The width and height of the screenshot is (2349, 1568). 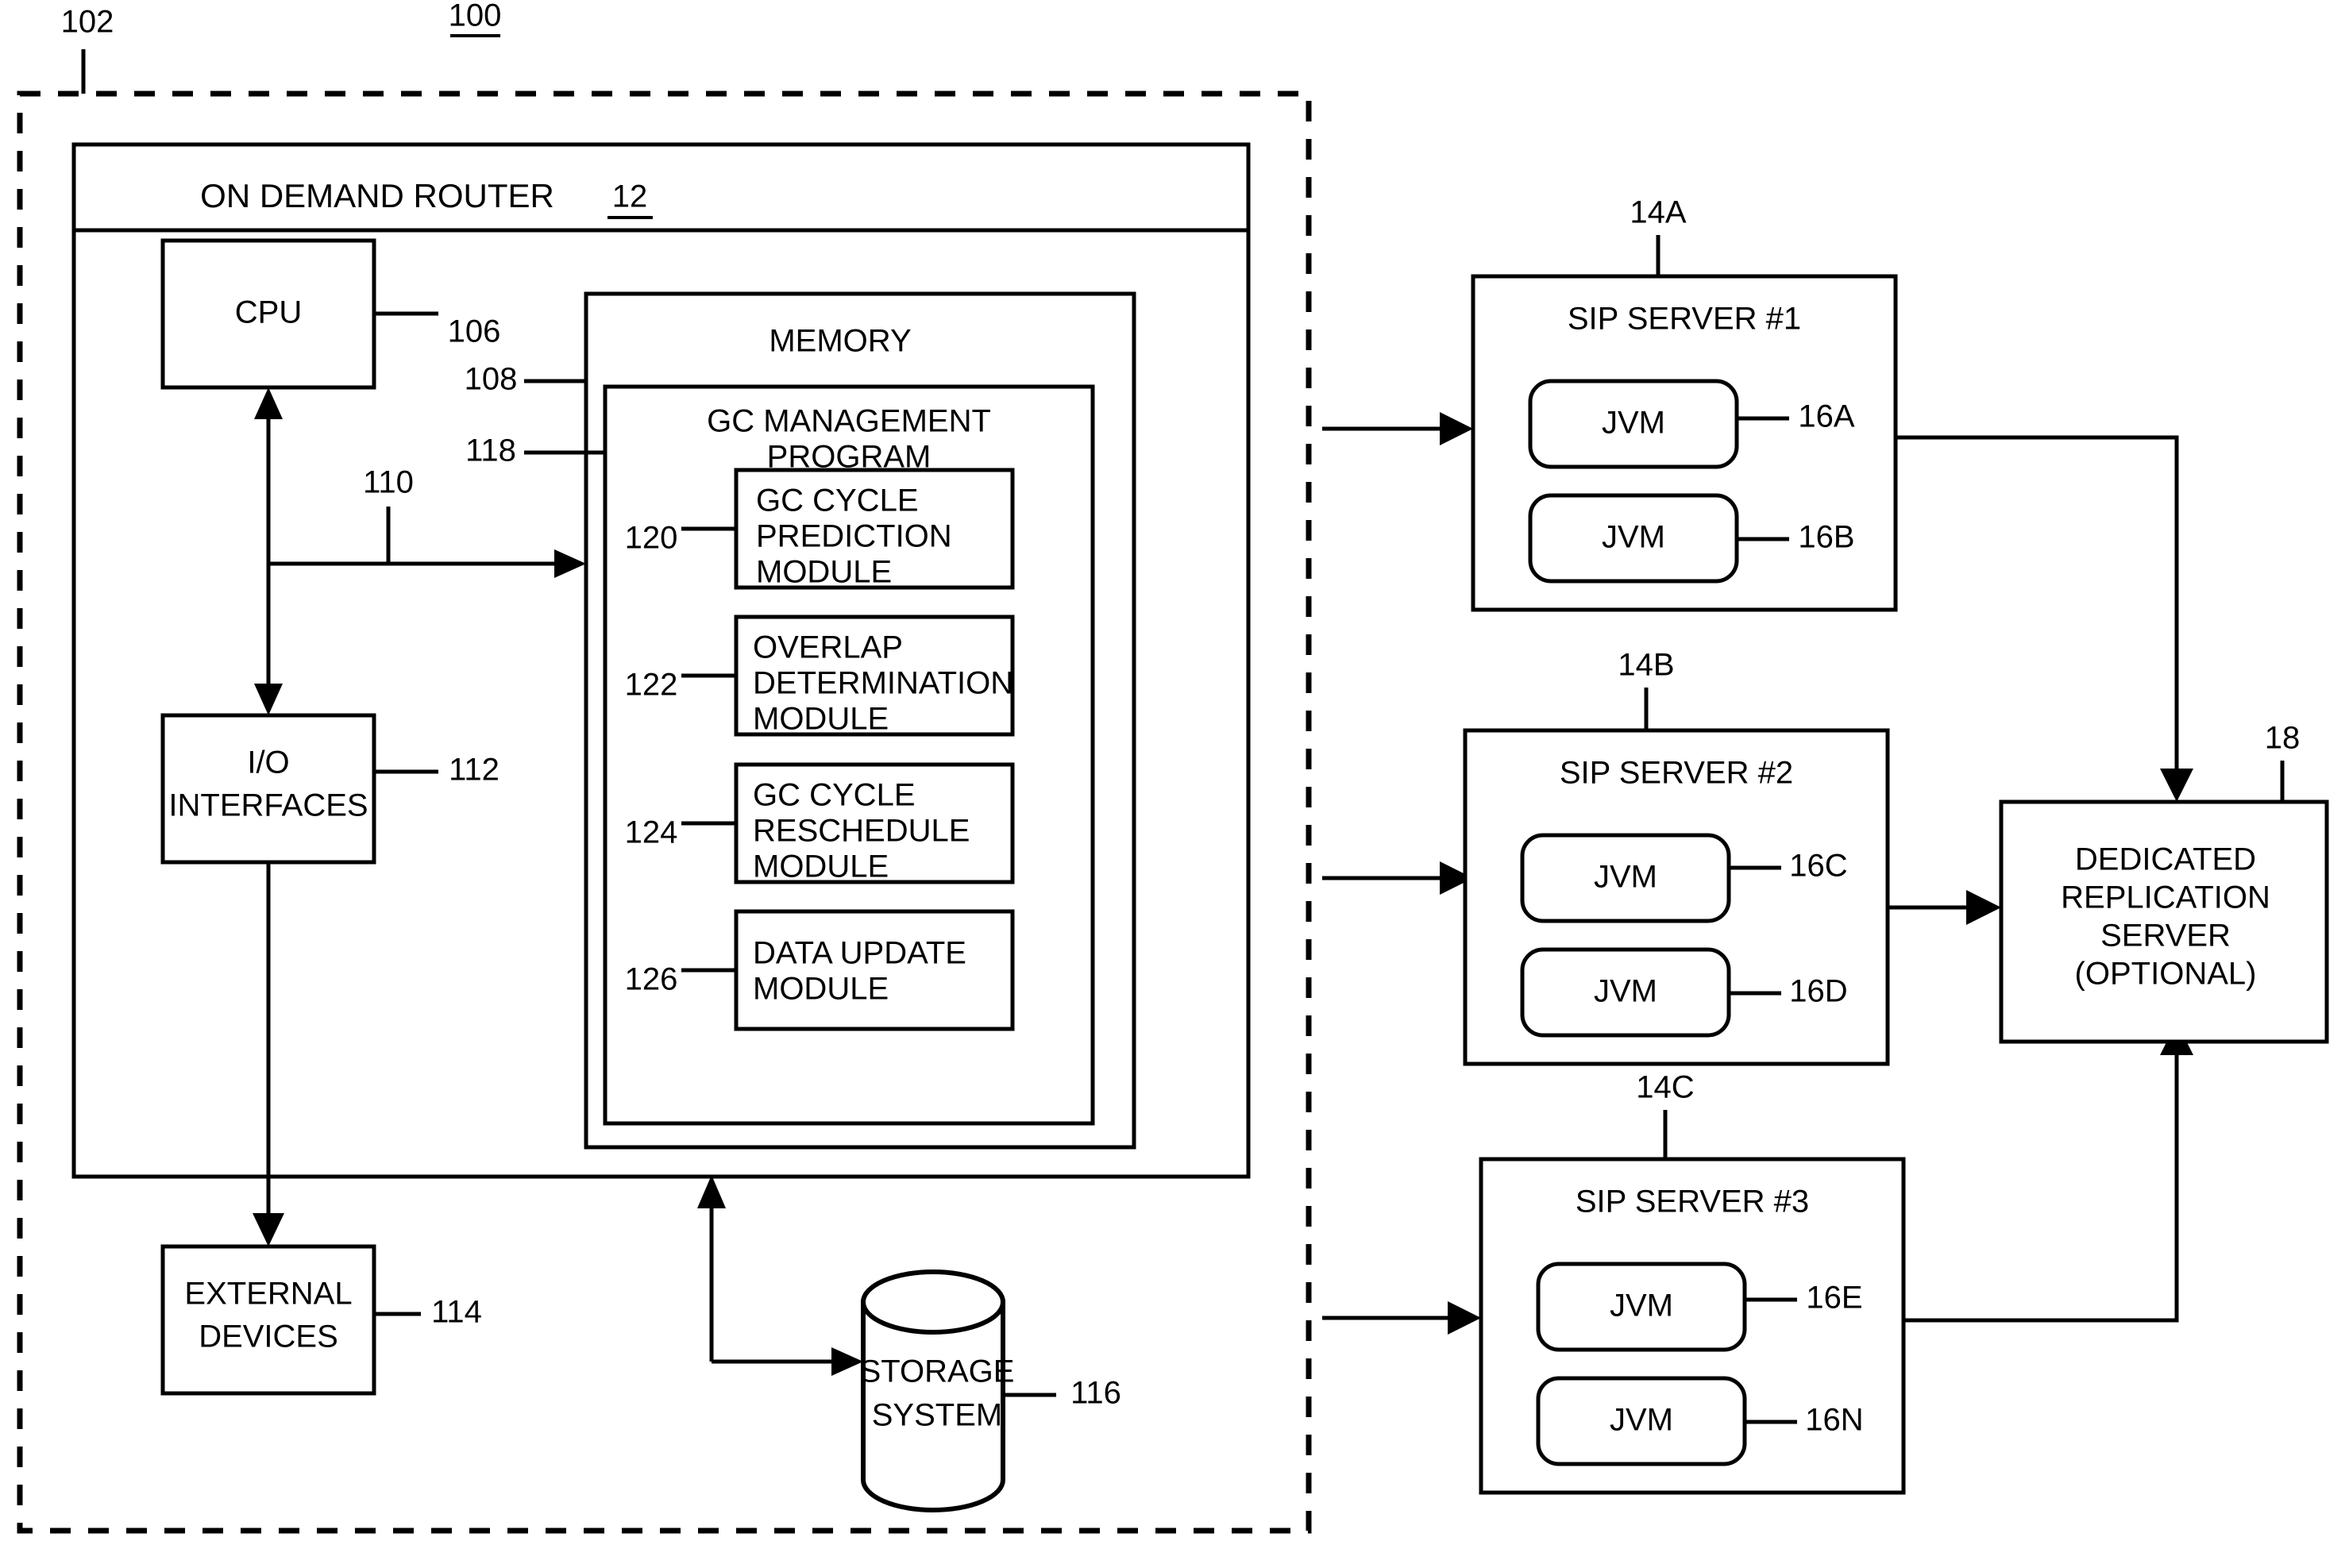 I want to click on module-gc-cycle-reschedule-line2: RESCHEDULE, so click(x=861, y=831).